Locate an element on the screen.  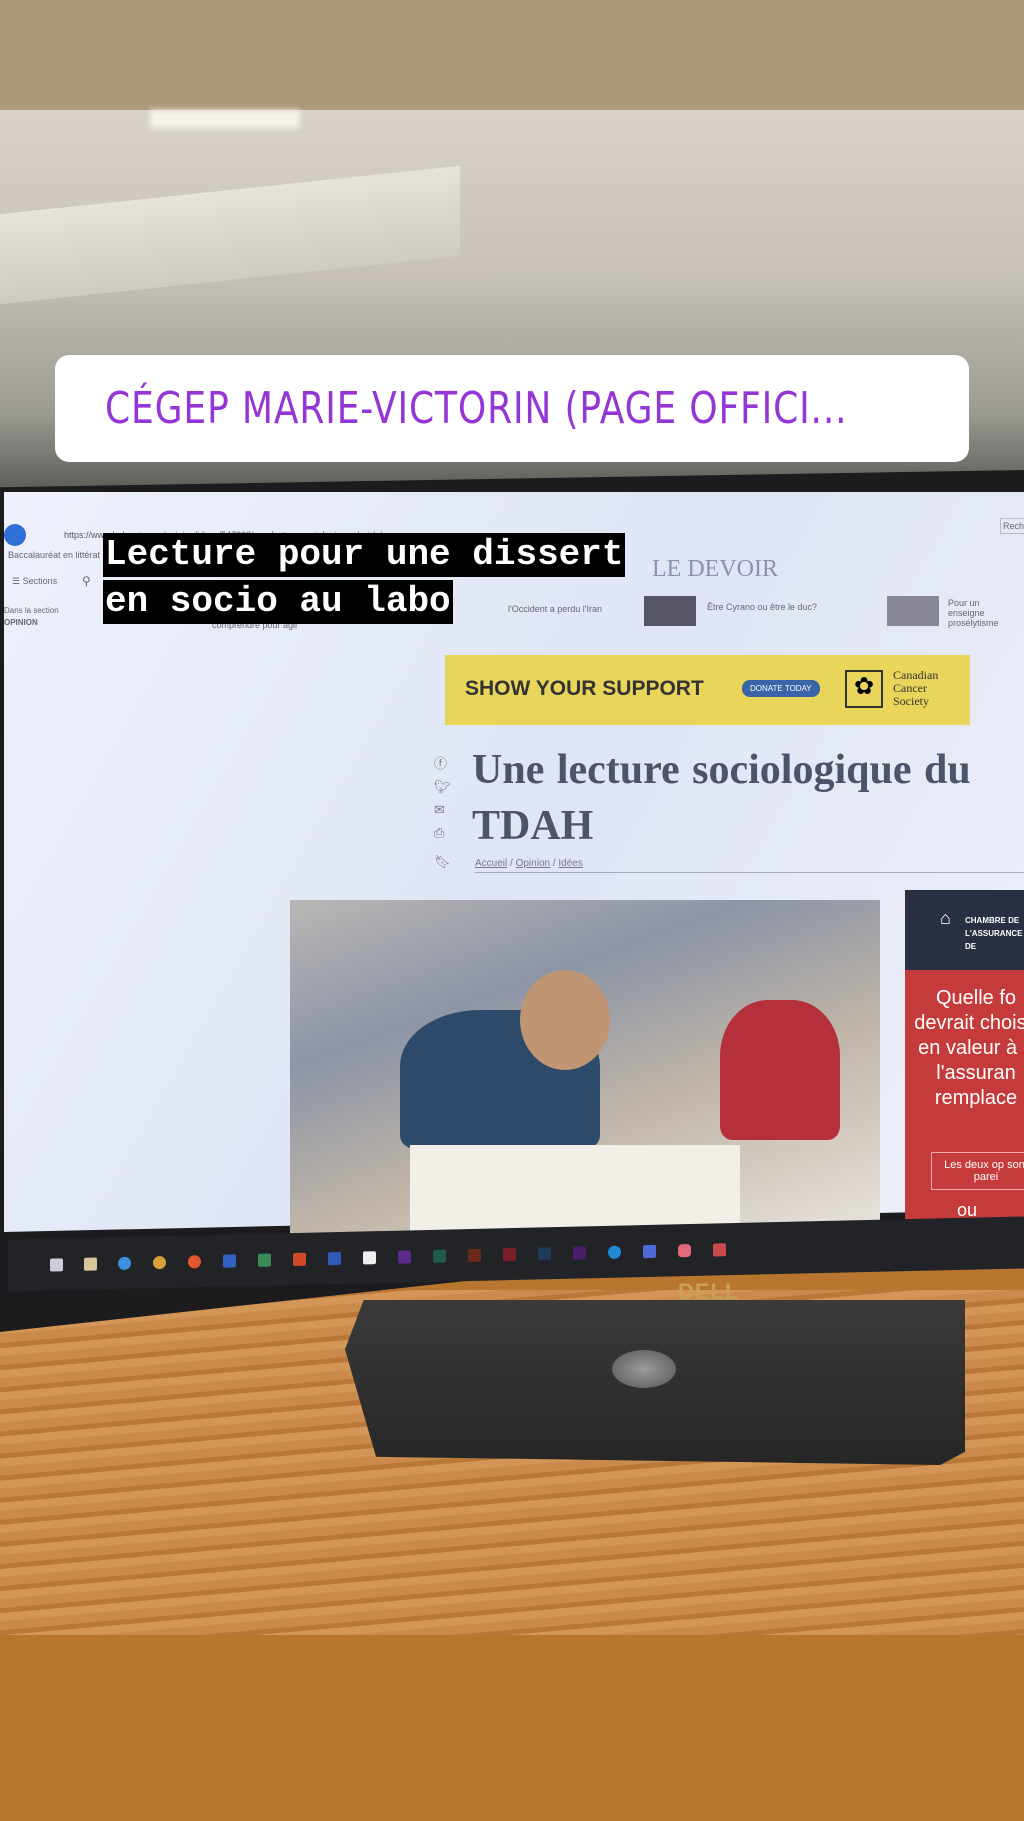
girl-figure is located at coordinates (780, 1070).